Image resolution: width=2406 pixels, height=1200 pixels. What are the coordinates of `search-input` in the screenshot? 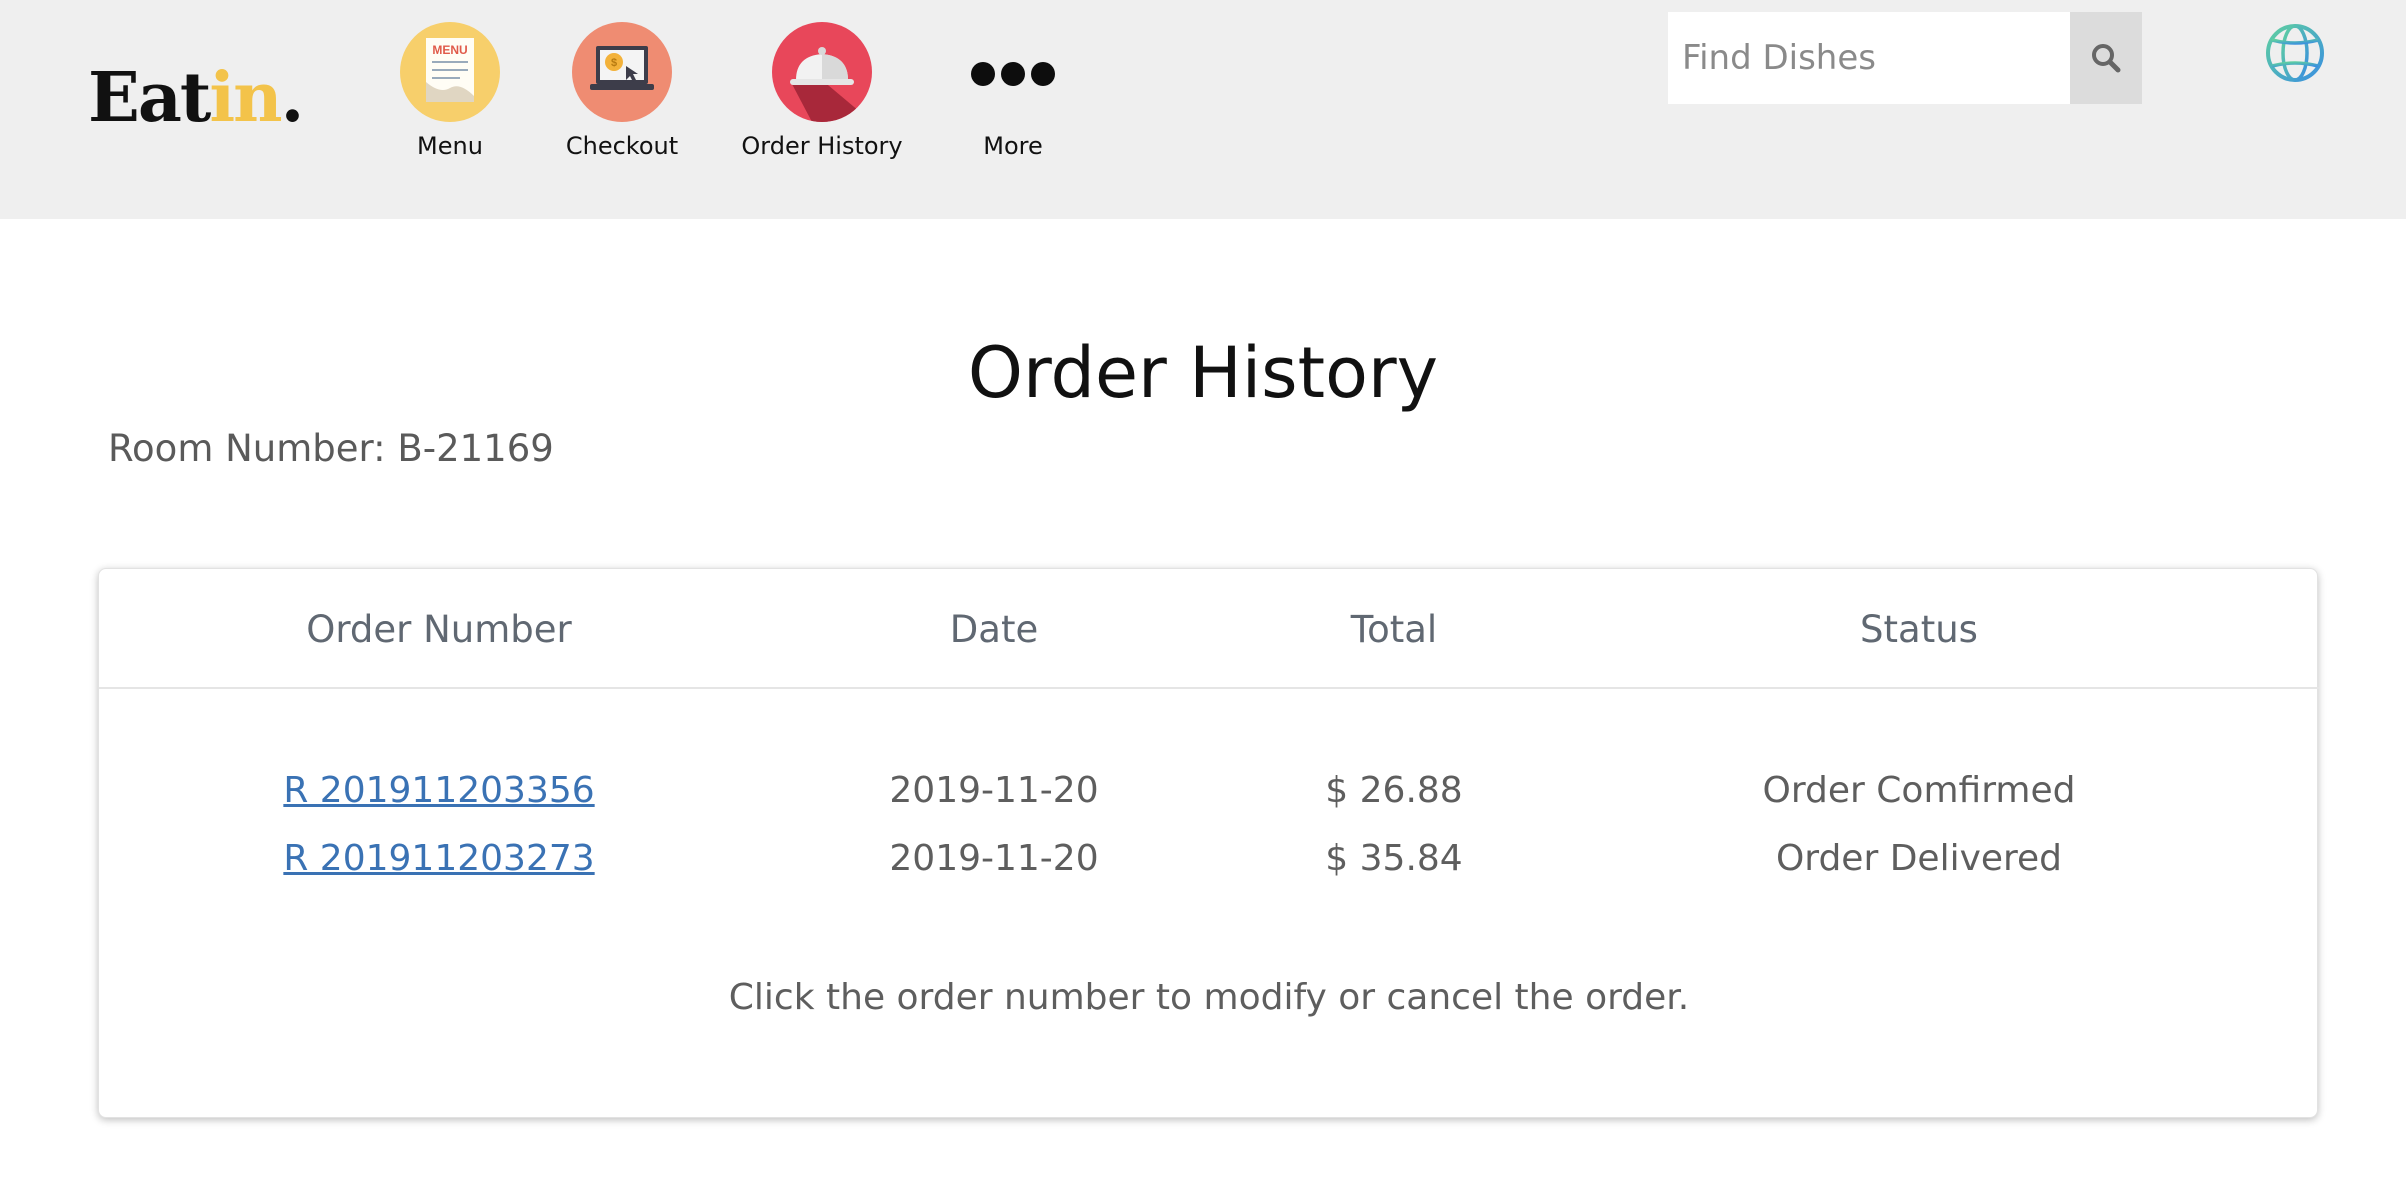 It's located at (1869, 58).